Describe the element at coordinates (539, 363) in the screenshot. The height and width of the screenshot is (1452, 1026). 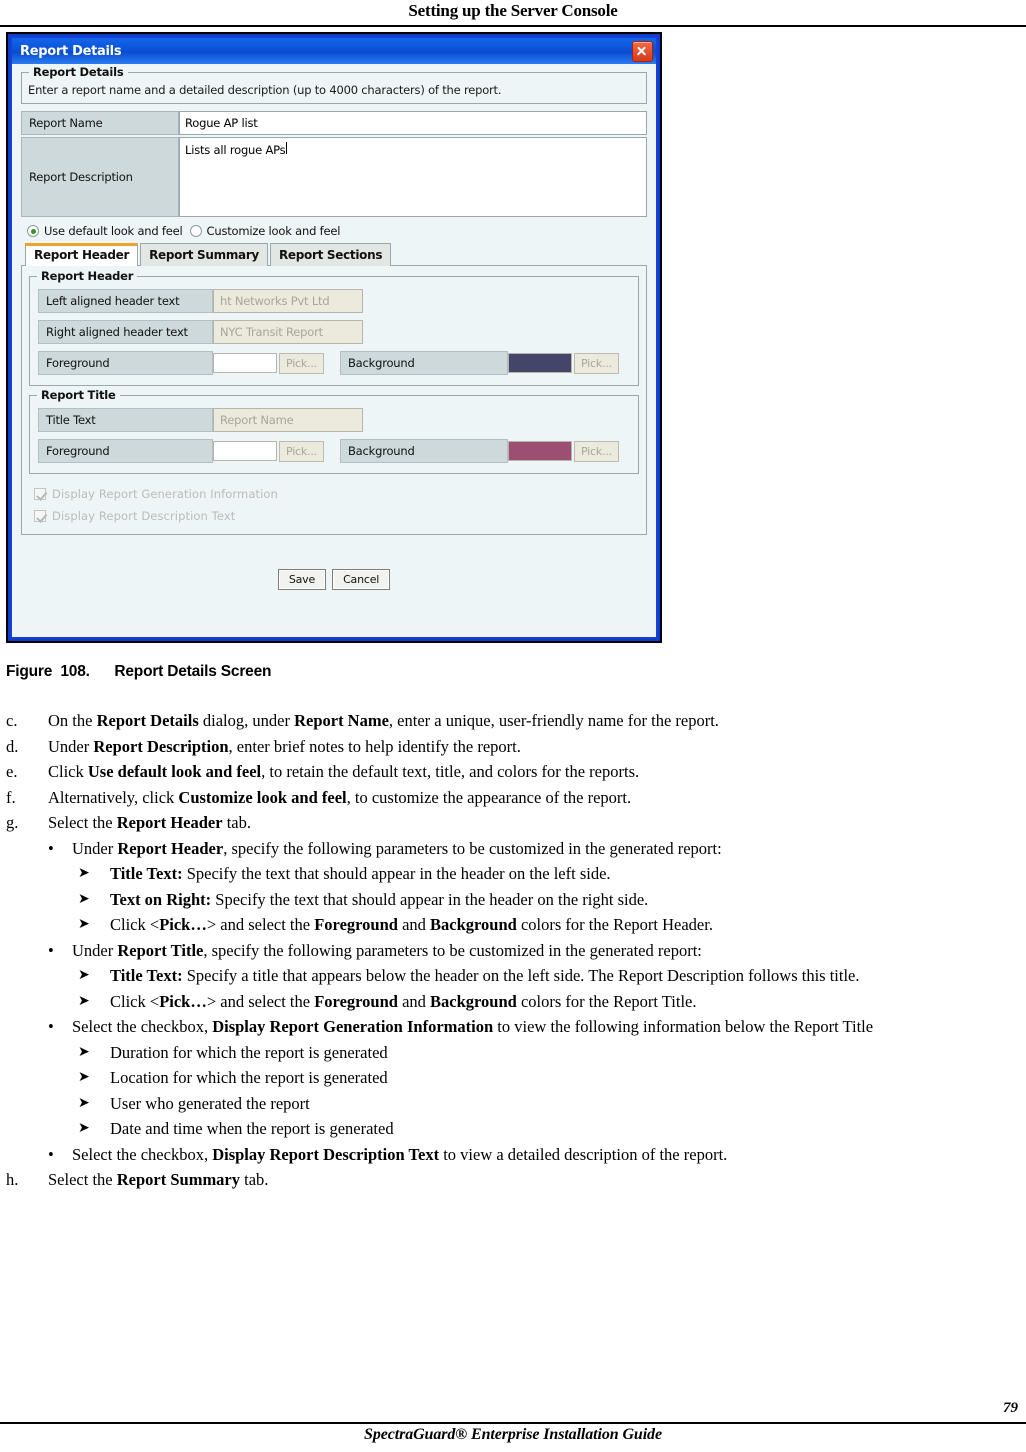
I see `header-background-swatch` at that location.